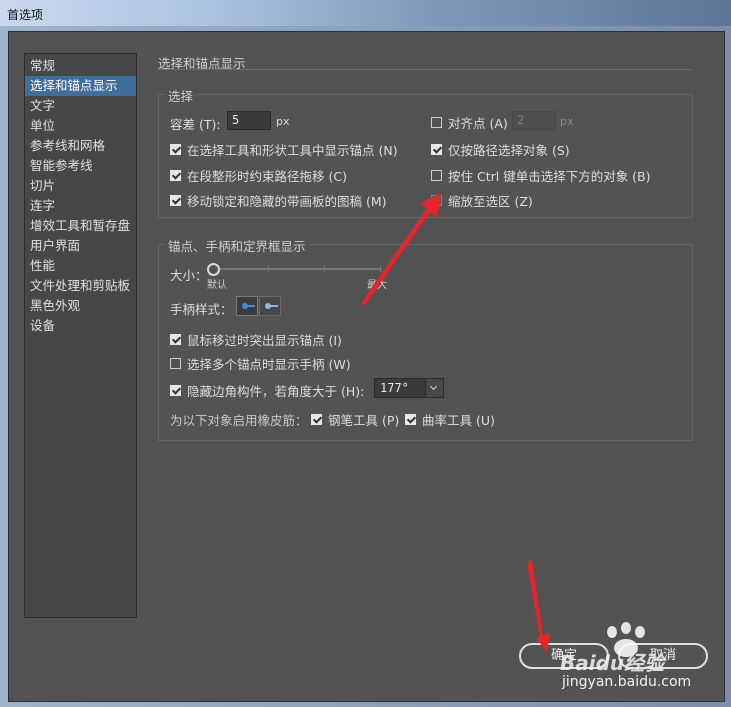 The image size is (731, 707). I want to click on multi-anchor-handles-option: 选择多个锚点时显示手柄 (W), so click(260, 363).